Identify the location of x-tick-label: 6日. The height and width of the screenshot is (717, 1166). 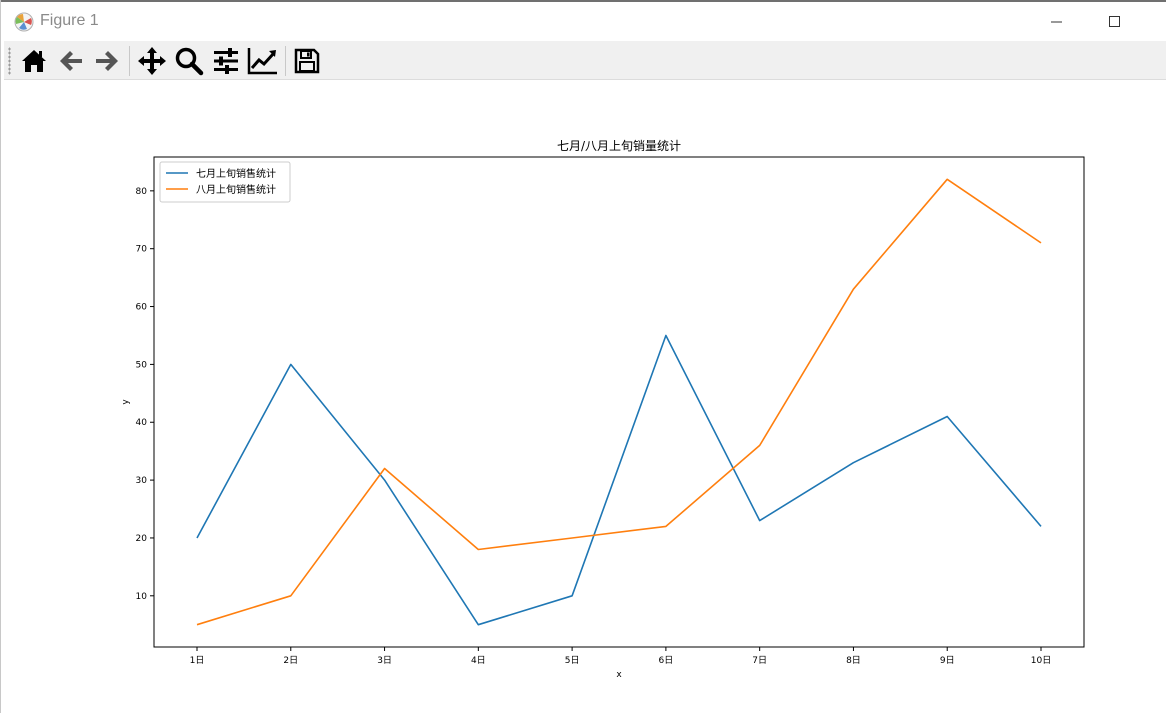
(666, 660).